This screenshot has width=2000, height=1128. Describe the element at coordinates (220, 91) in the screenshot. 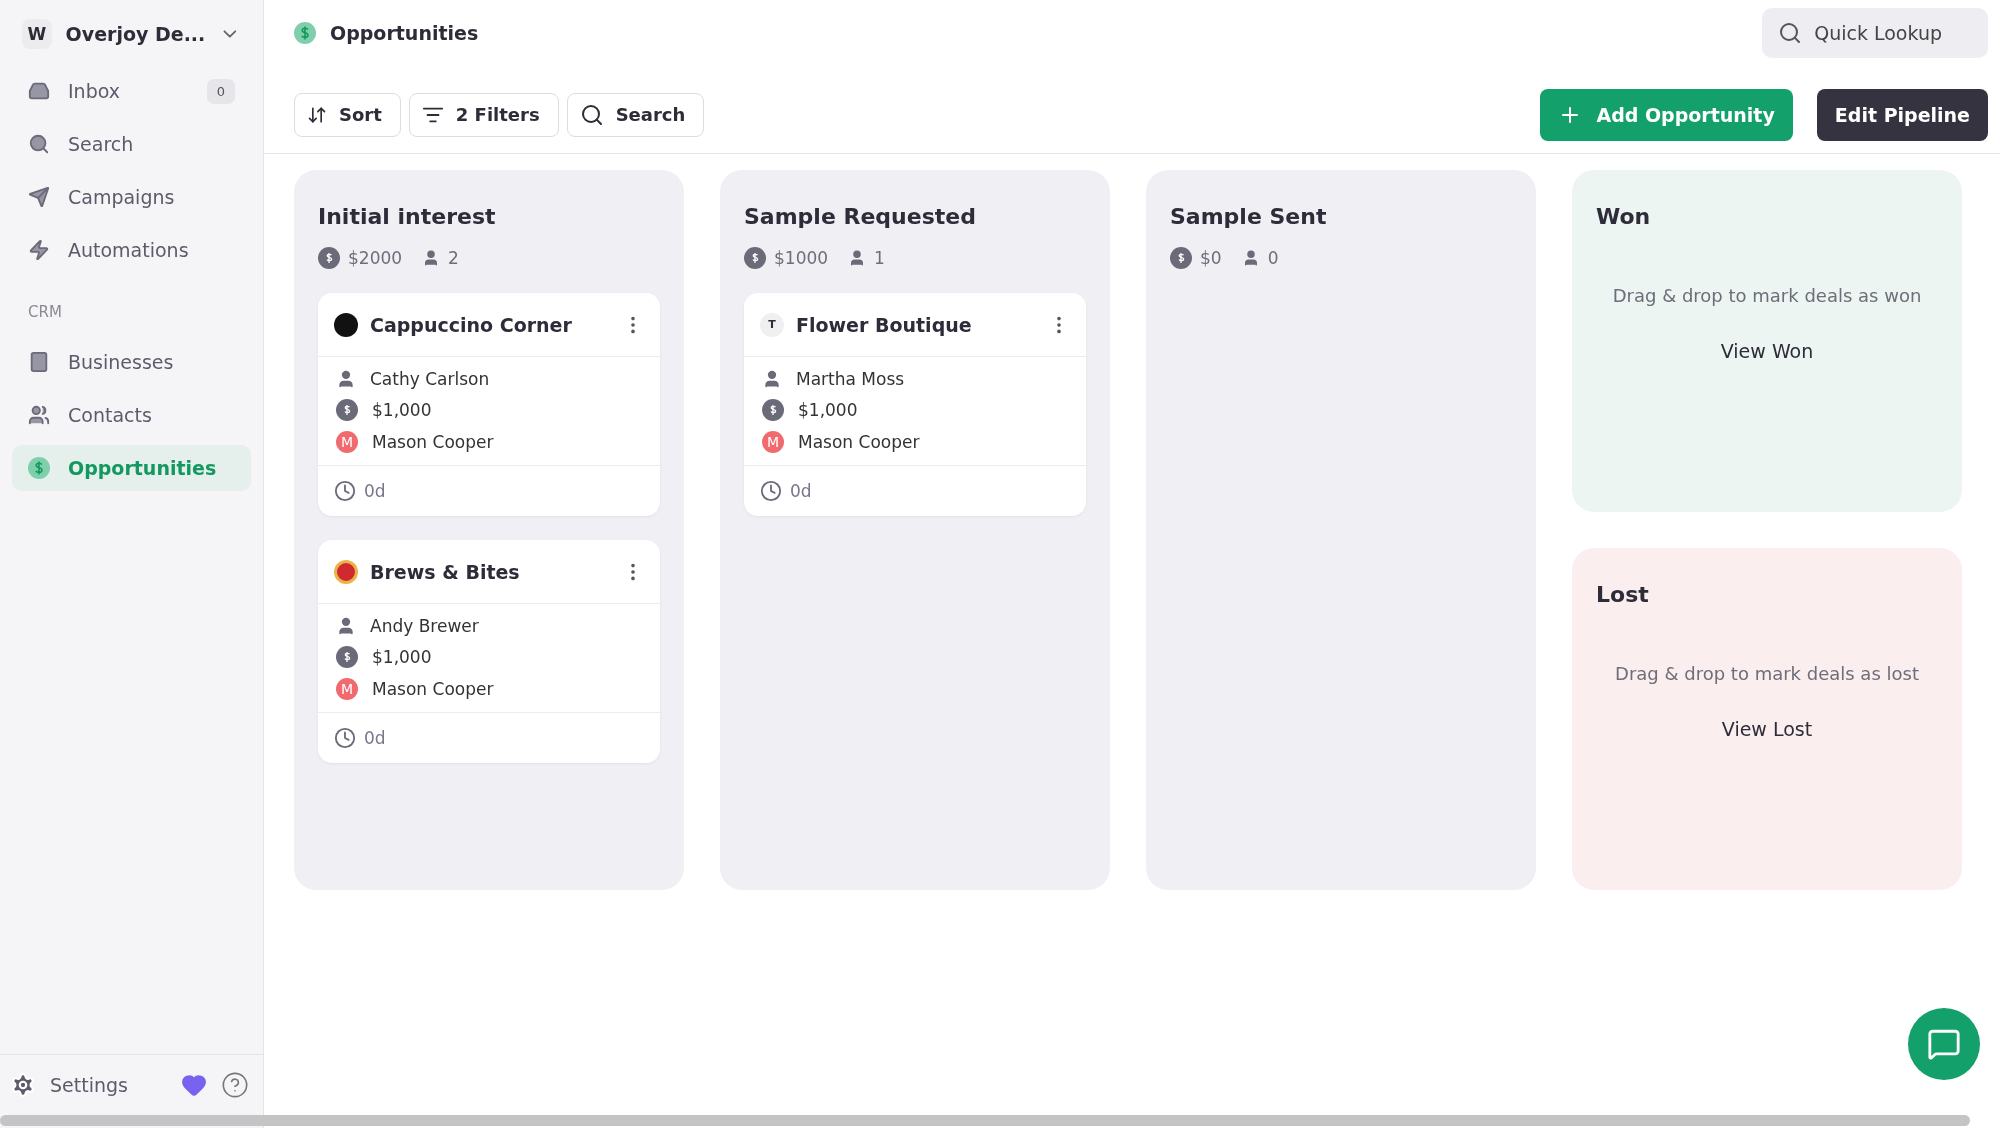

I see `count-badge: 0` at that location.